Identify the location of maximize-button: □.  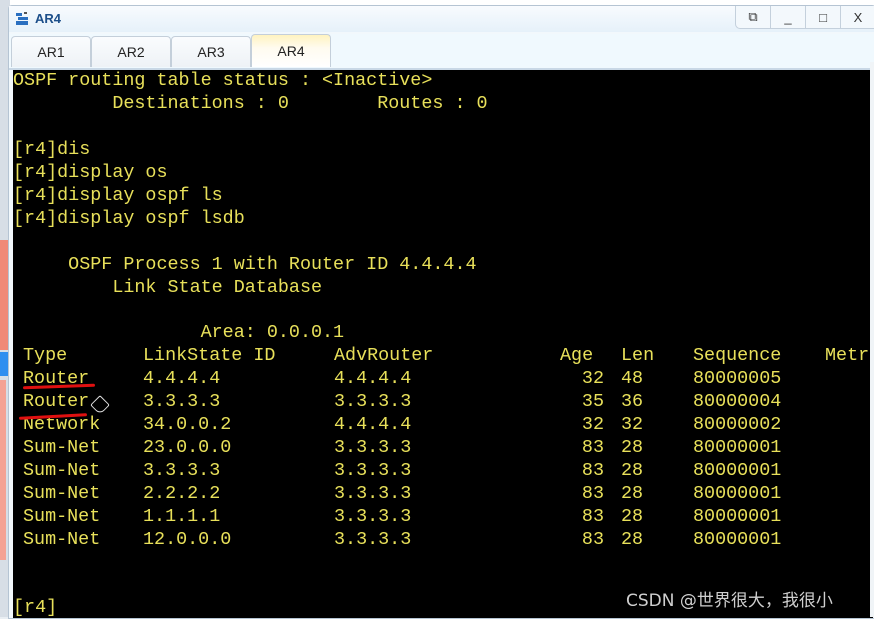
(822, 17).